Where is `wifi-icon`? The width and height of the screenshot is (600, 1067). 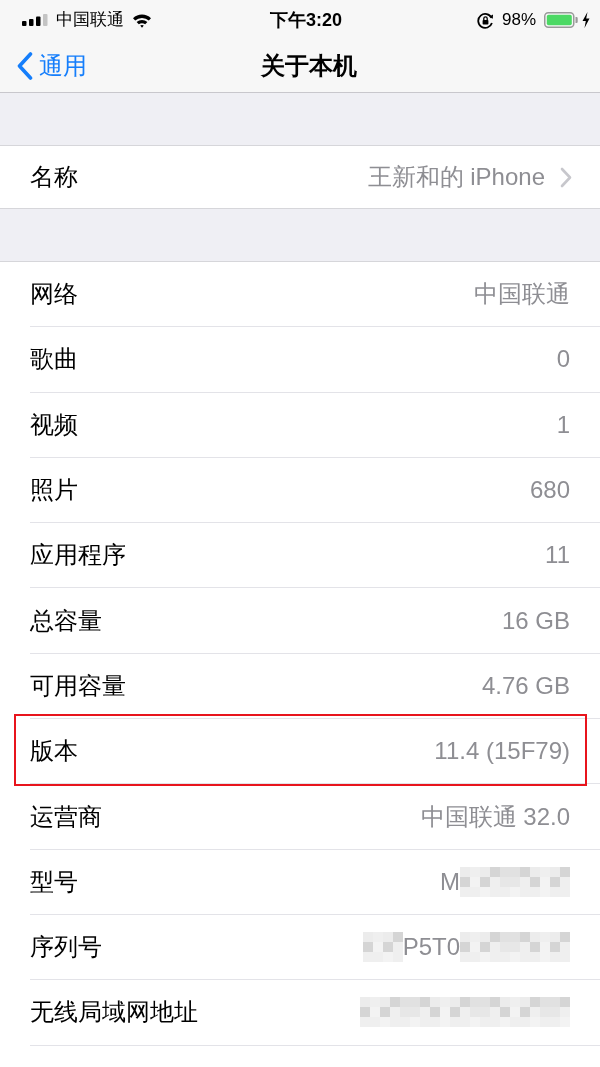 wifi-icon is located at coordinates (142, 20).